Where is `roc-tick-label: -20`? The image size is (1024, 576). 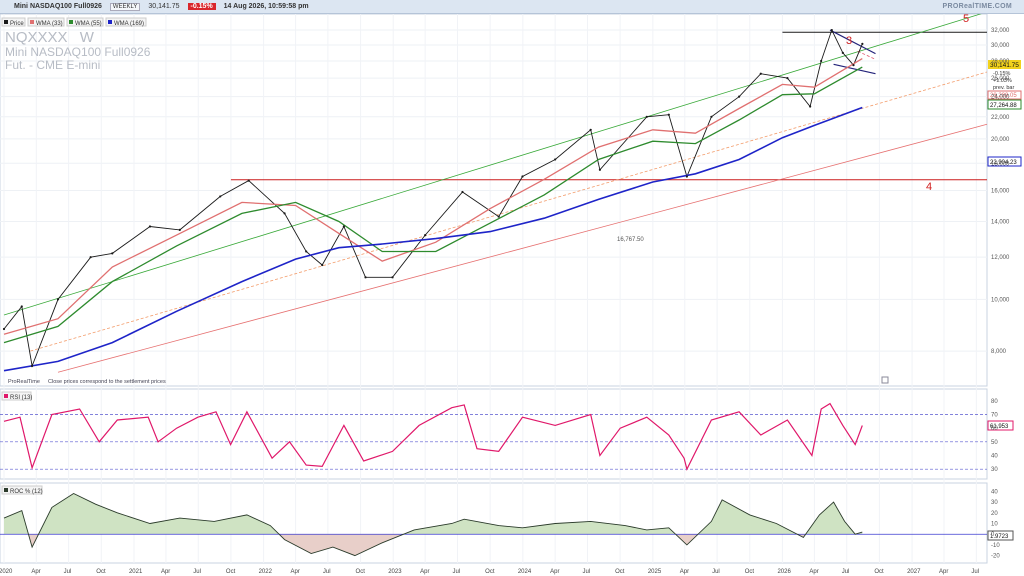
roc-tick-label: -20 is located at coordinates (995, 557).